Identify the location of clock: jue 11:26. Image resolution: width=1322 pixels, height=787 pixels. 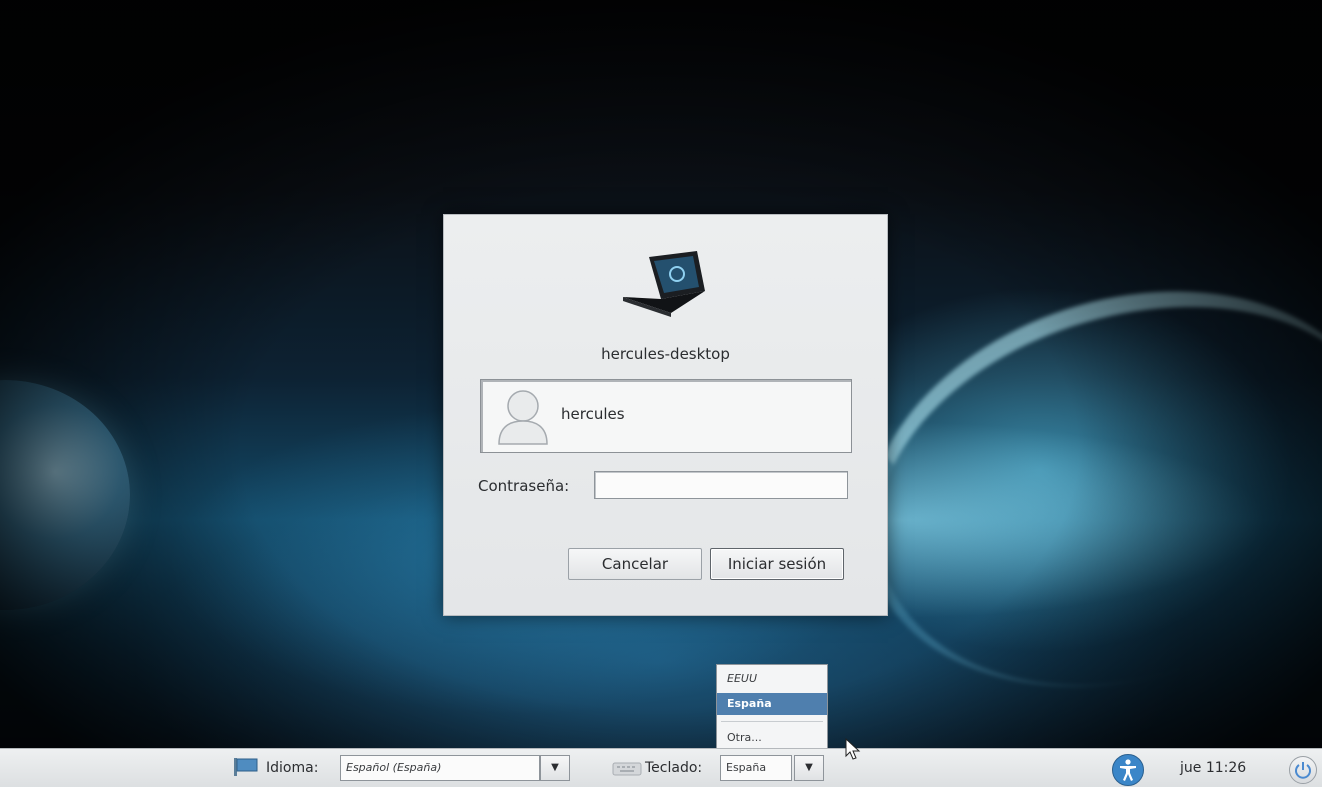
(1213, 768).